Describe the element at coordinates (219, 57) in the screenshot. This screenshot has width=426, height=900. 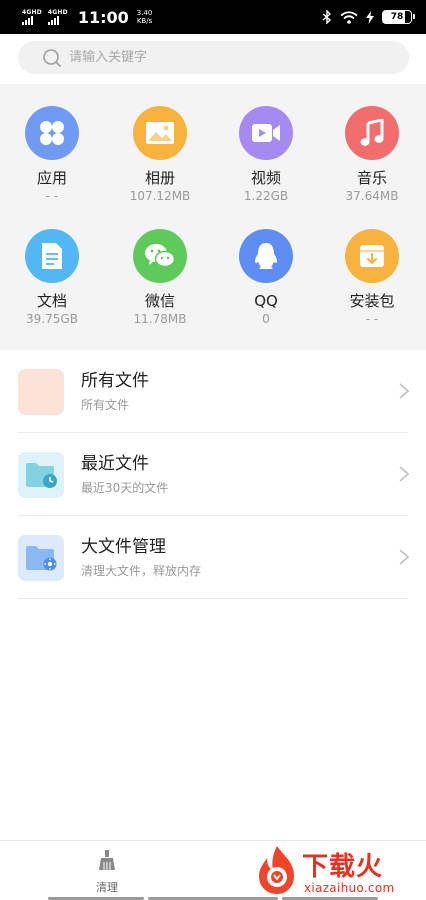
I see `search-input` at that location.